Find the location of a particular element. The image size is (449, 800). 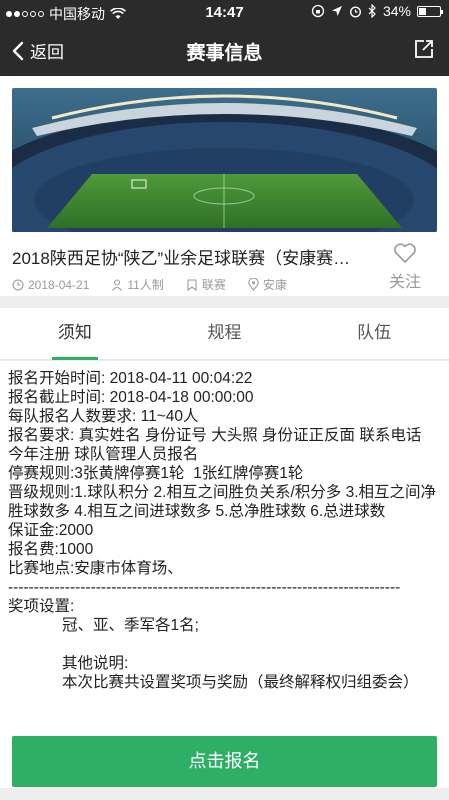

tab-rules: 规程 is located at coordinates (225, 333).